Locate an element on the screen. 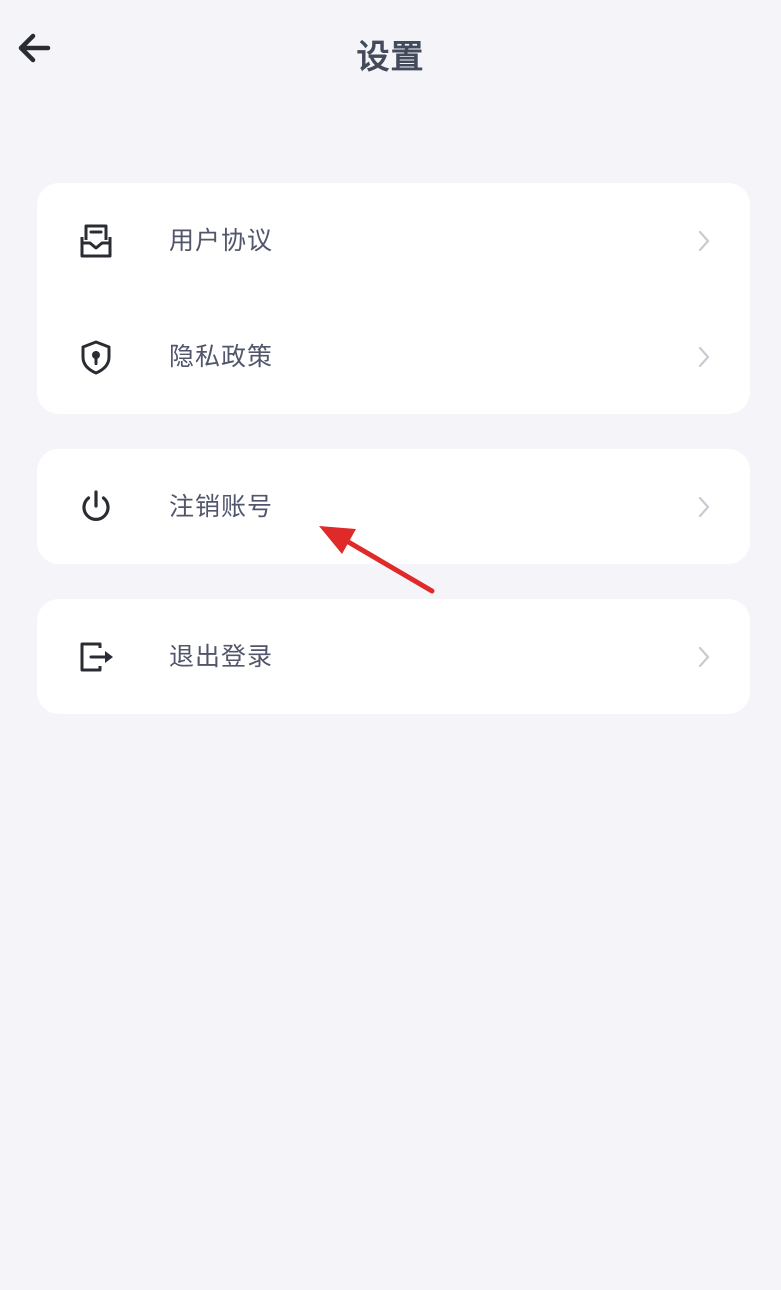  menu-item-label: 隐私政策 is located at coordinates (221, 356).